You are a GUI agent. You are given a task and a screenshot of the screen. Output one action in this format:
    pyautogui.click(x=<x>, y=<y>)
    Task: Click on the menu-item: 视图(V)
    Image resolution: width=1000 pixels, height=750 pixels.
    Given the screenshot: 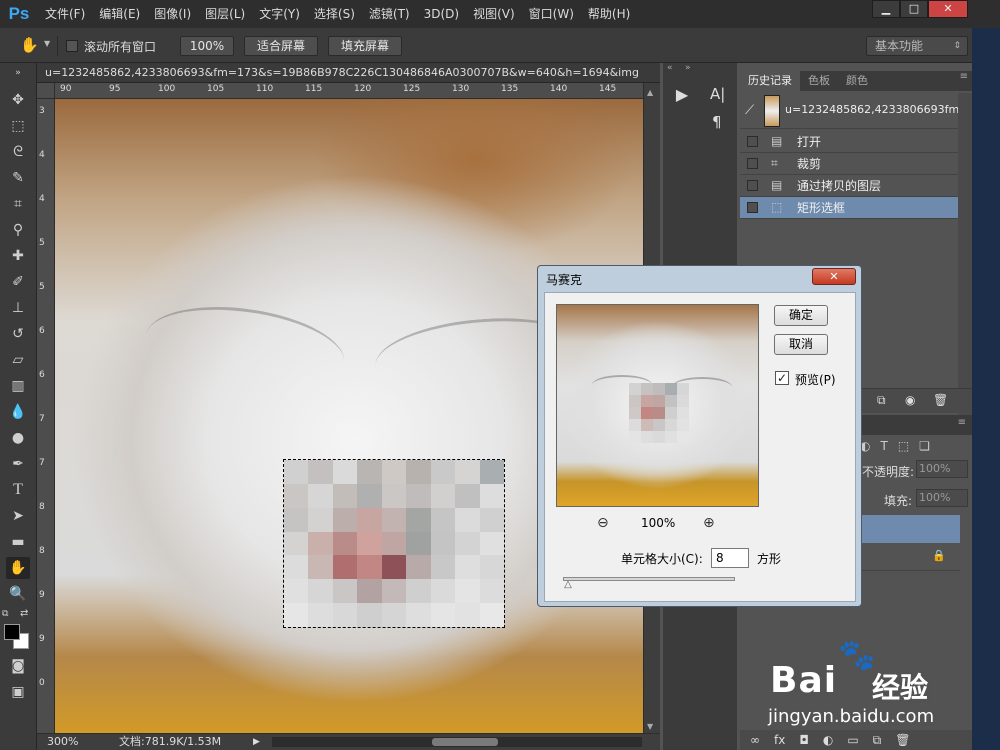 What is the action you would take?
    pyautogui.click(x=494, y=14)
    